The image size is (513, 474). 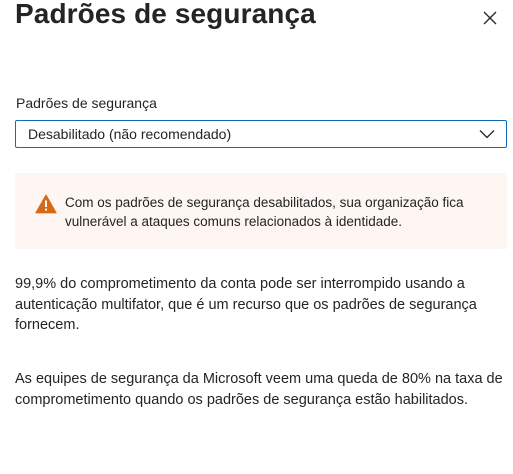 What do you see at coordinates (86, 103) in the screenshot?
I see `security-defaults-label: Padrões de segurança` at bounding box center [86, 103].